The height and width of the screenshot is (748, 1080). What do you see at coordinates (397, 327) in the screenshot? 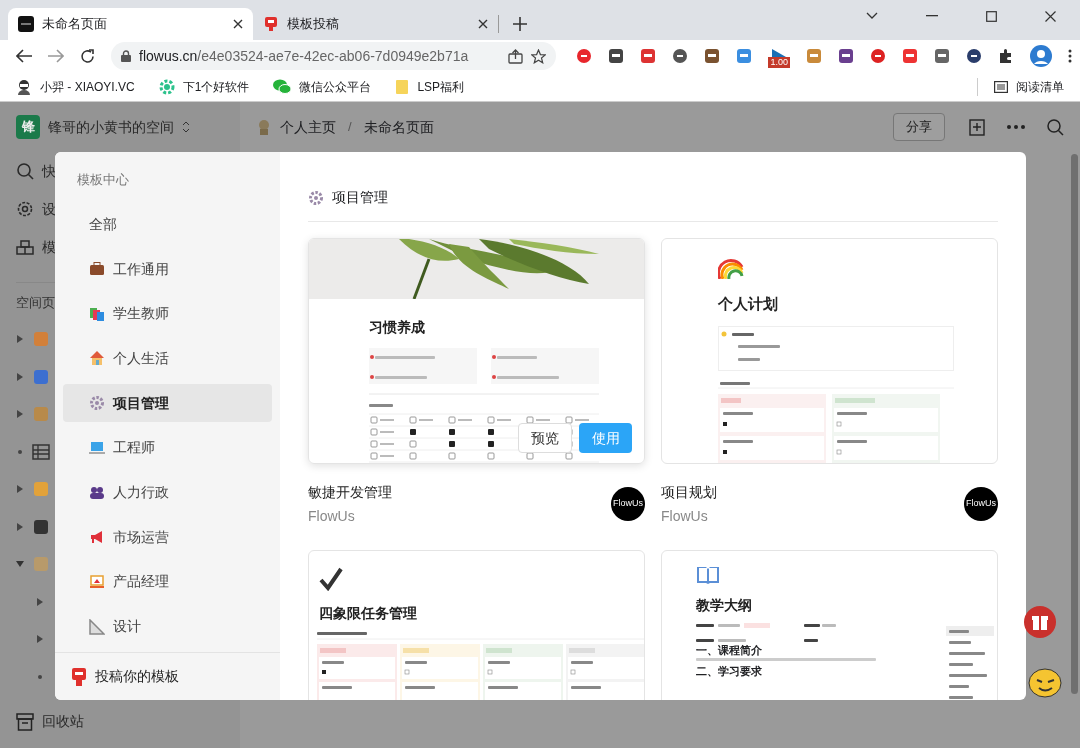
I see `preview-title: 习惯养成` at bounding box center [397, 327].